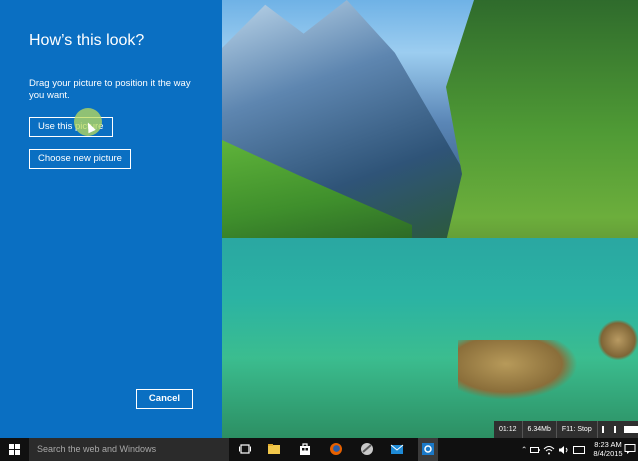 This screenshot has height=461, width=638. Describe the element at coordinates (87, 40) in the screenshot. I see `page-title: How’s this look?` at that location.